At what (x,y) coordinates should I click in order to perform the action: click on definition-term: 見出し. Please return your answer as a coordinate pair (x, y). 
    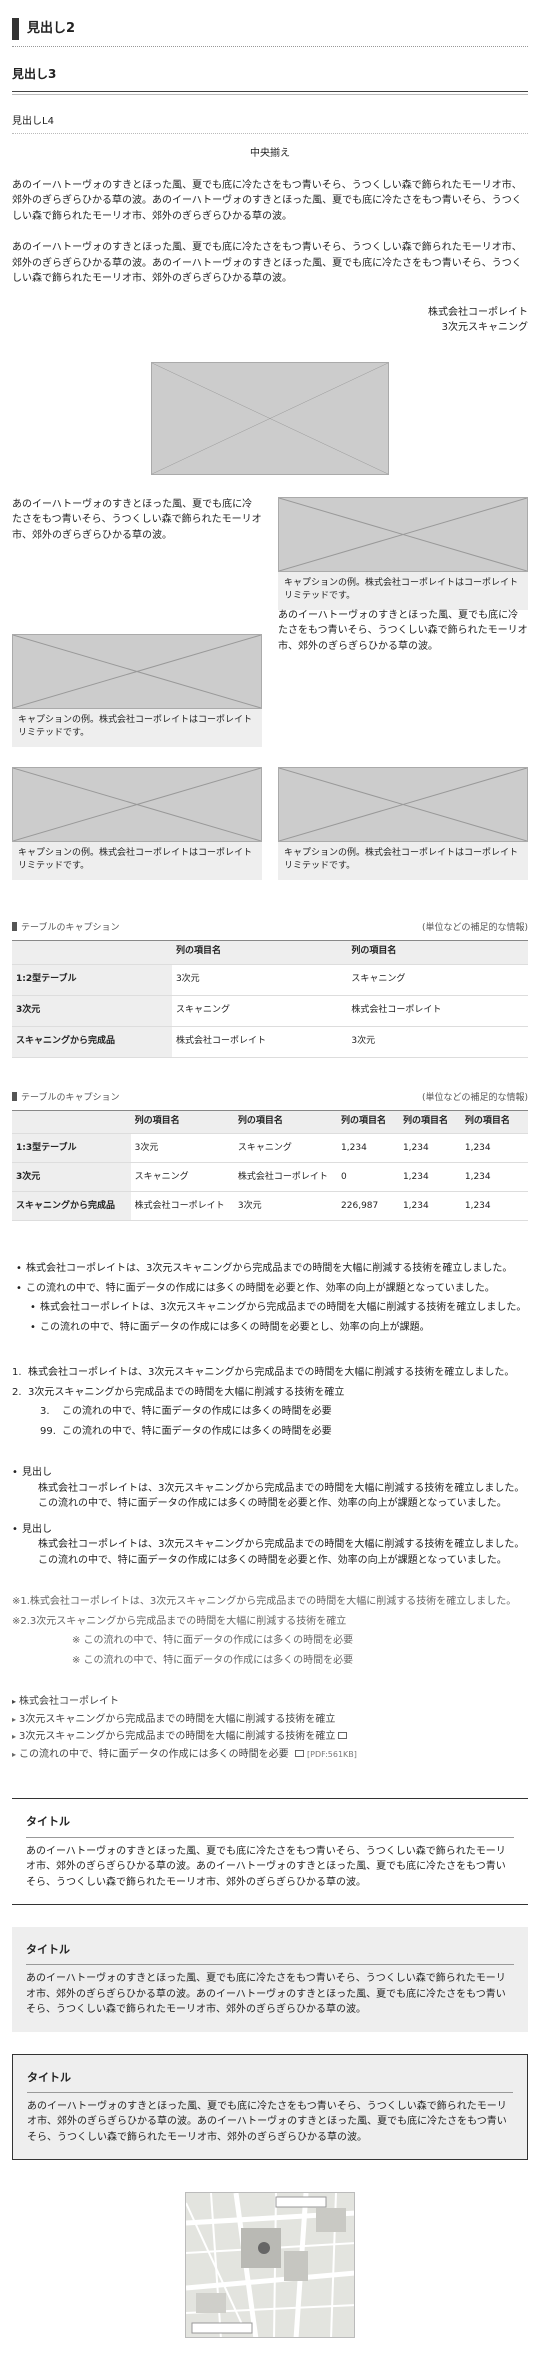
    Looking at the image, I should click on (270, 1530).